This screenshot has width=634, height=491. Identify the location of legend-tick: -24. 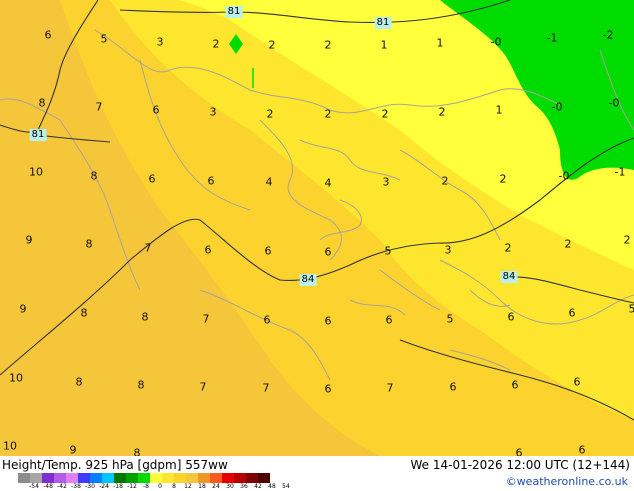
(104, 487).